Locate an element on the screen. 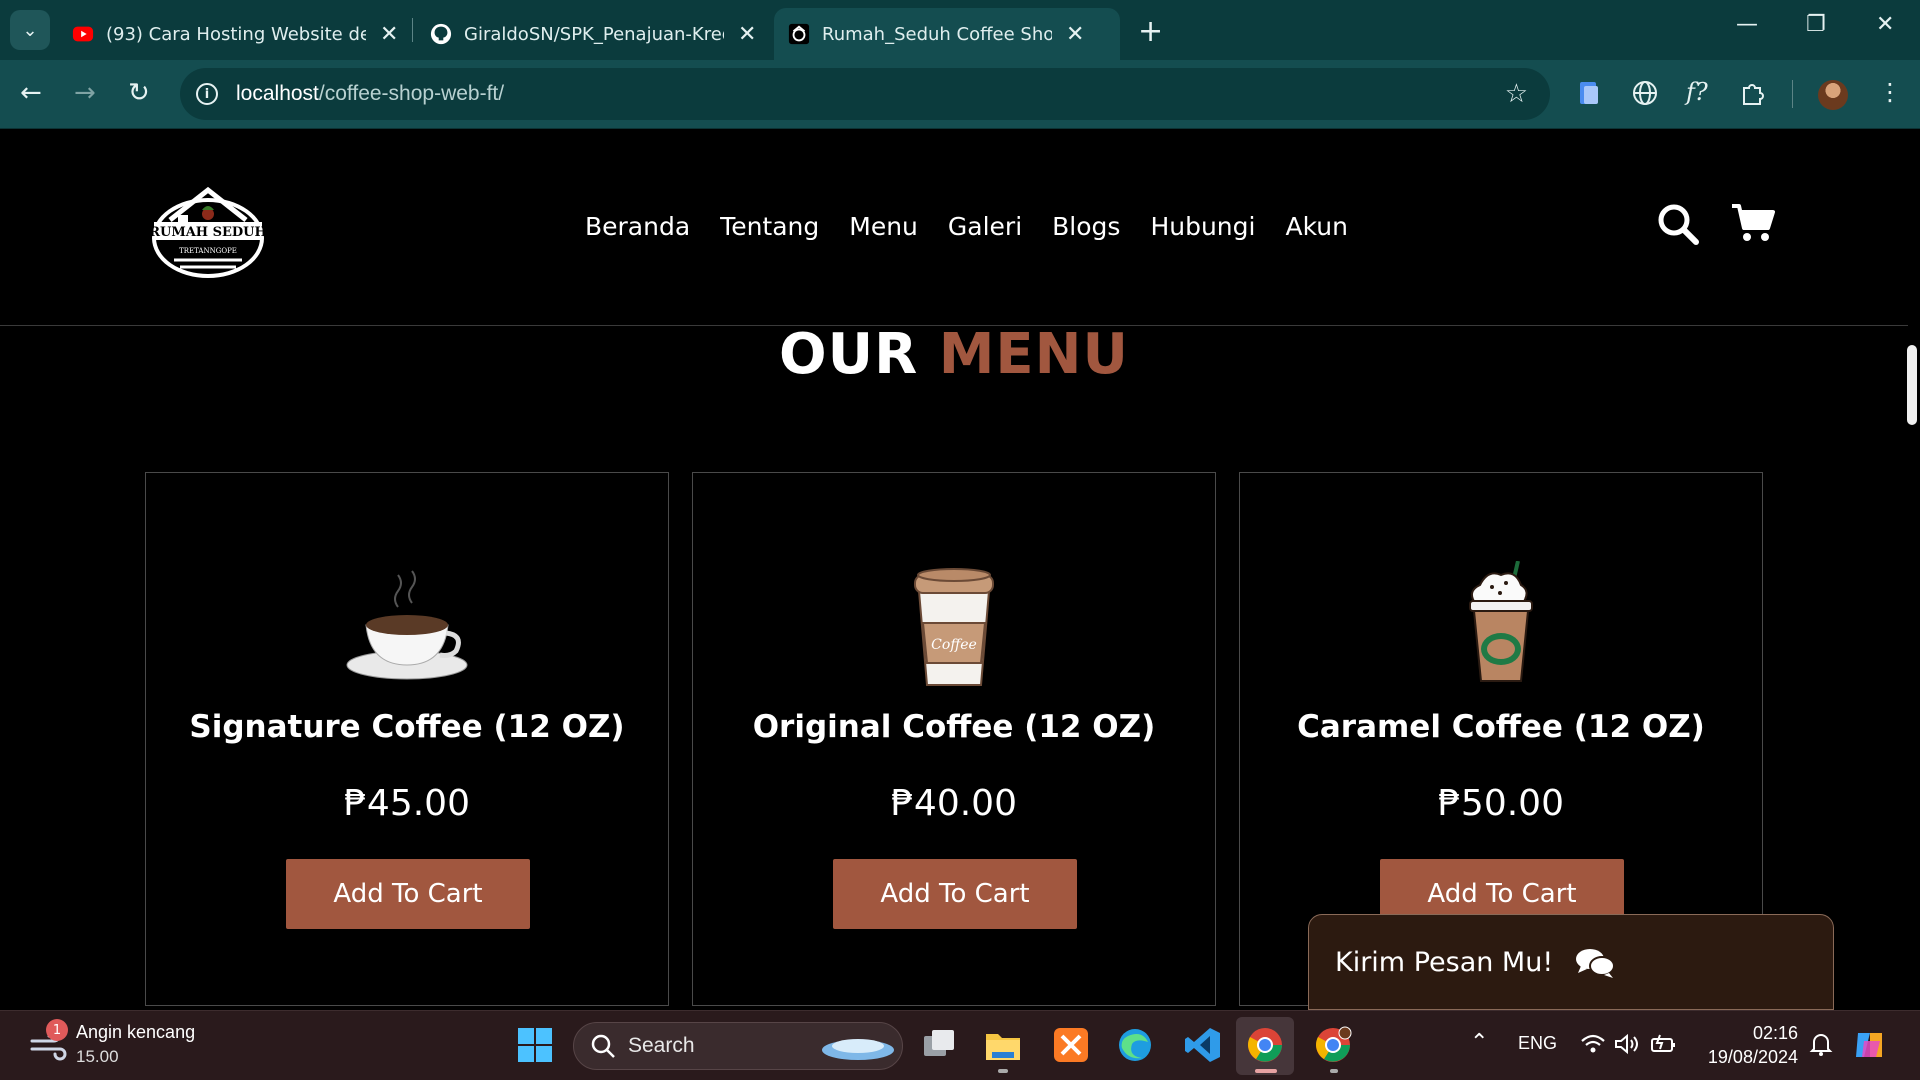 The width and height of the screenshot is (1920, 1080). nav-hubungi: Hubungi is located at coordinates (1202, 226).